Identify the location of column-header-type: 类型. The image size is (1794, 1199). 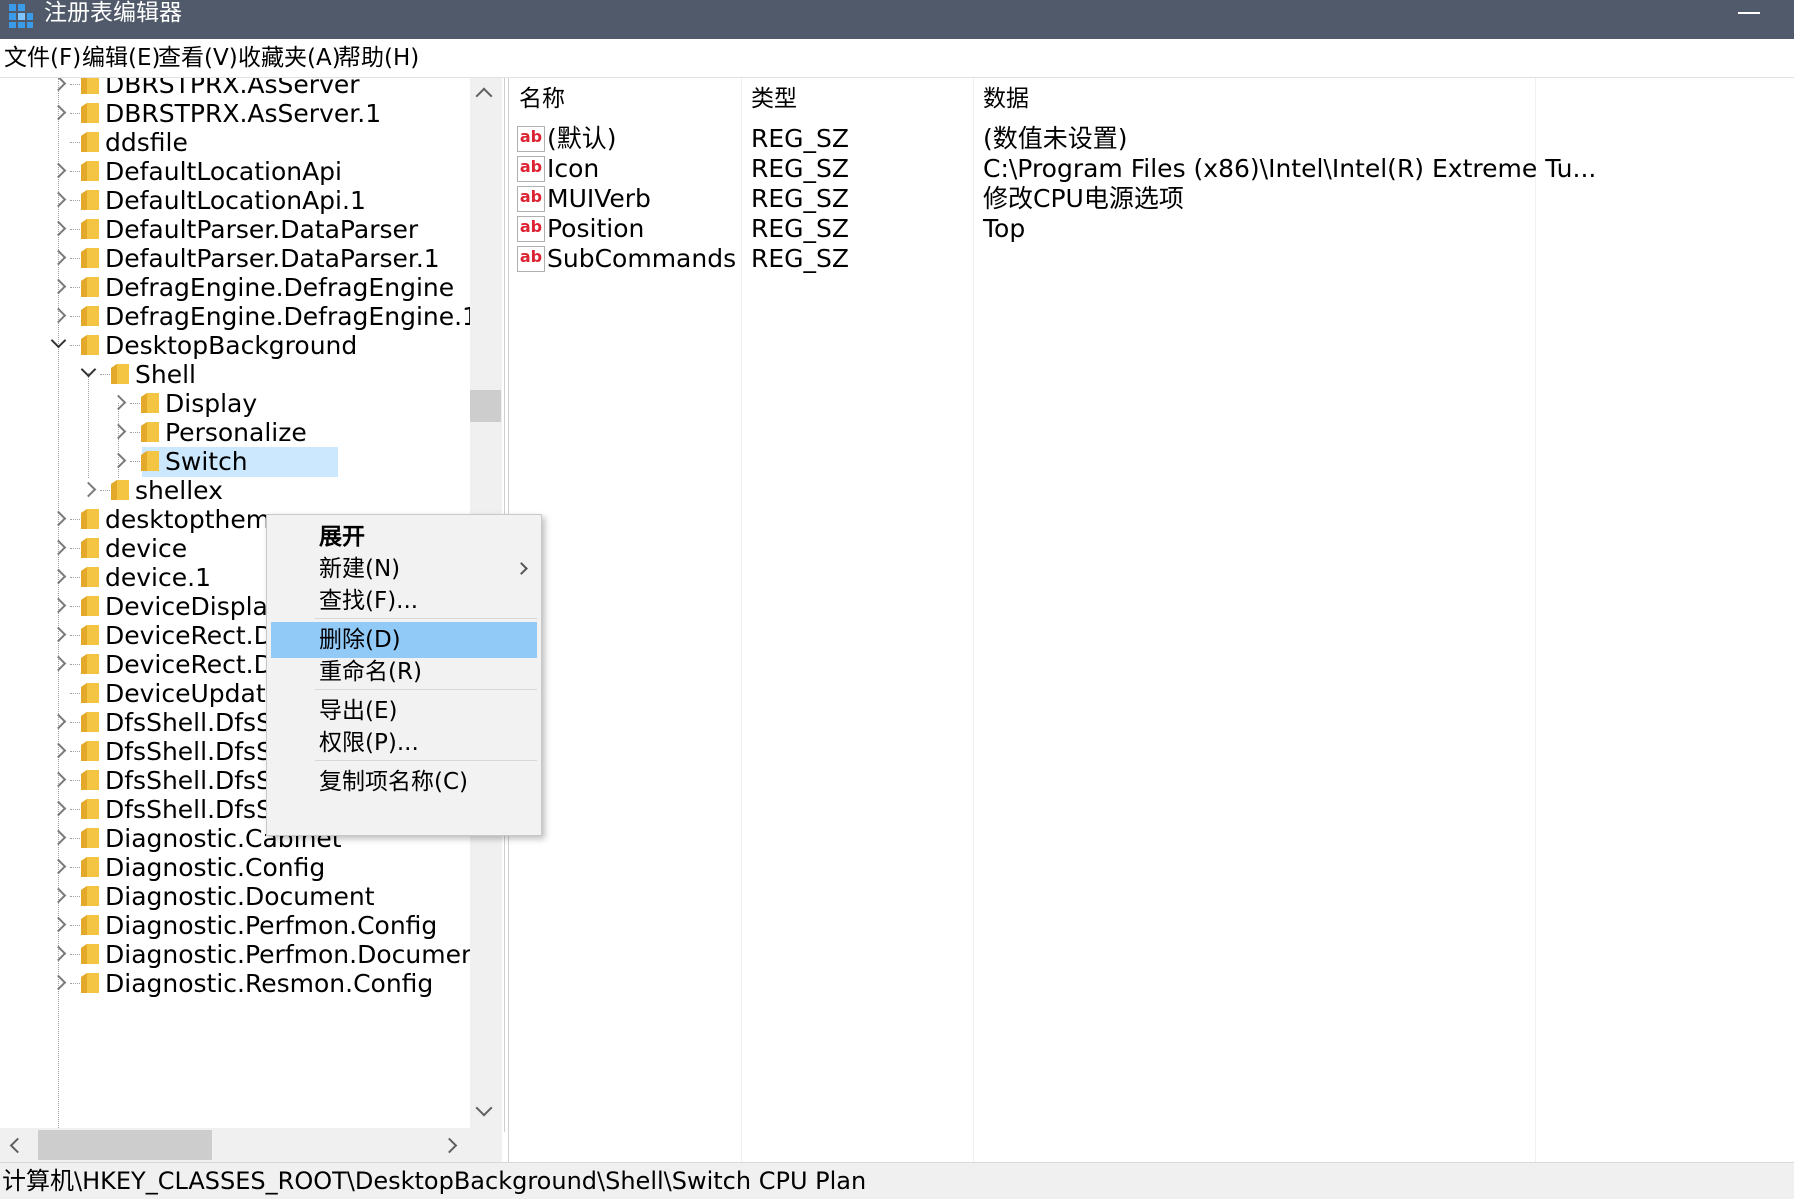
(851, 99).